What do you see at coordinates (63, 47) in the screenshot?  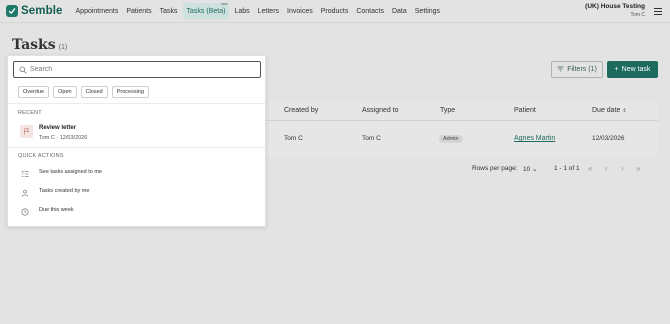 I see `task-count: (1)` at bounding box center [63, 47].